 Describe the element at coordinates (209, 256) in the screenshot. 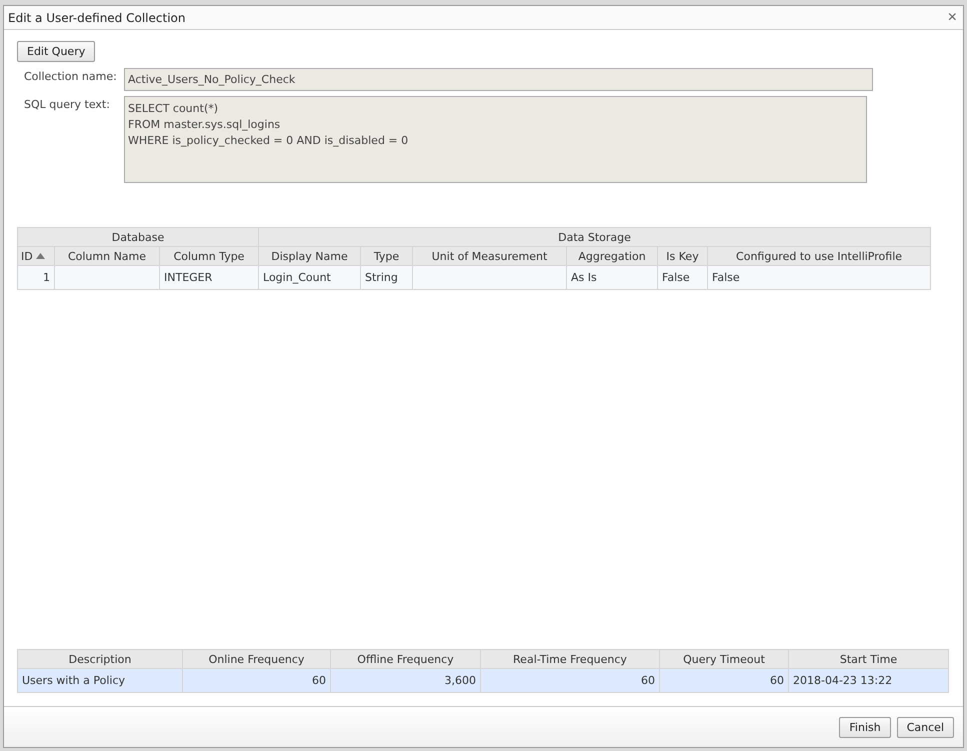

I see `column-header: Column Type` at that location.